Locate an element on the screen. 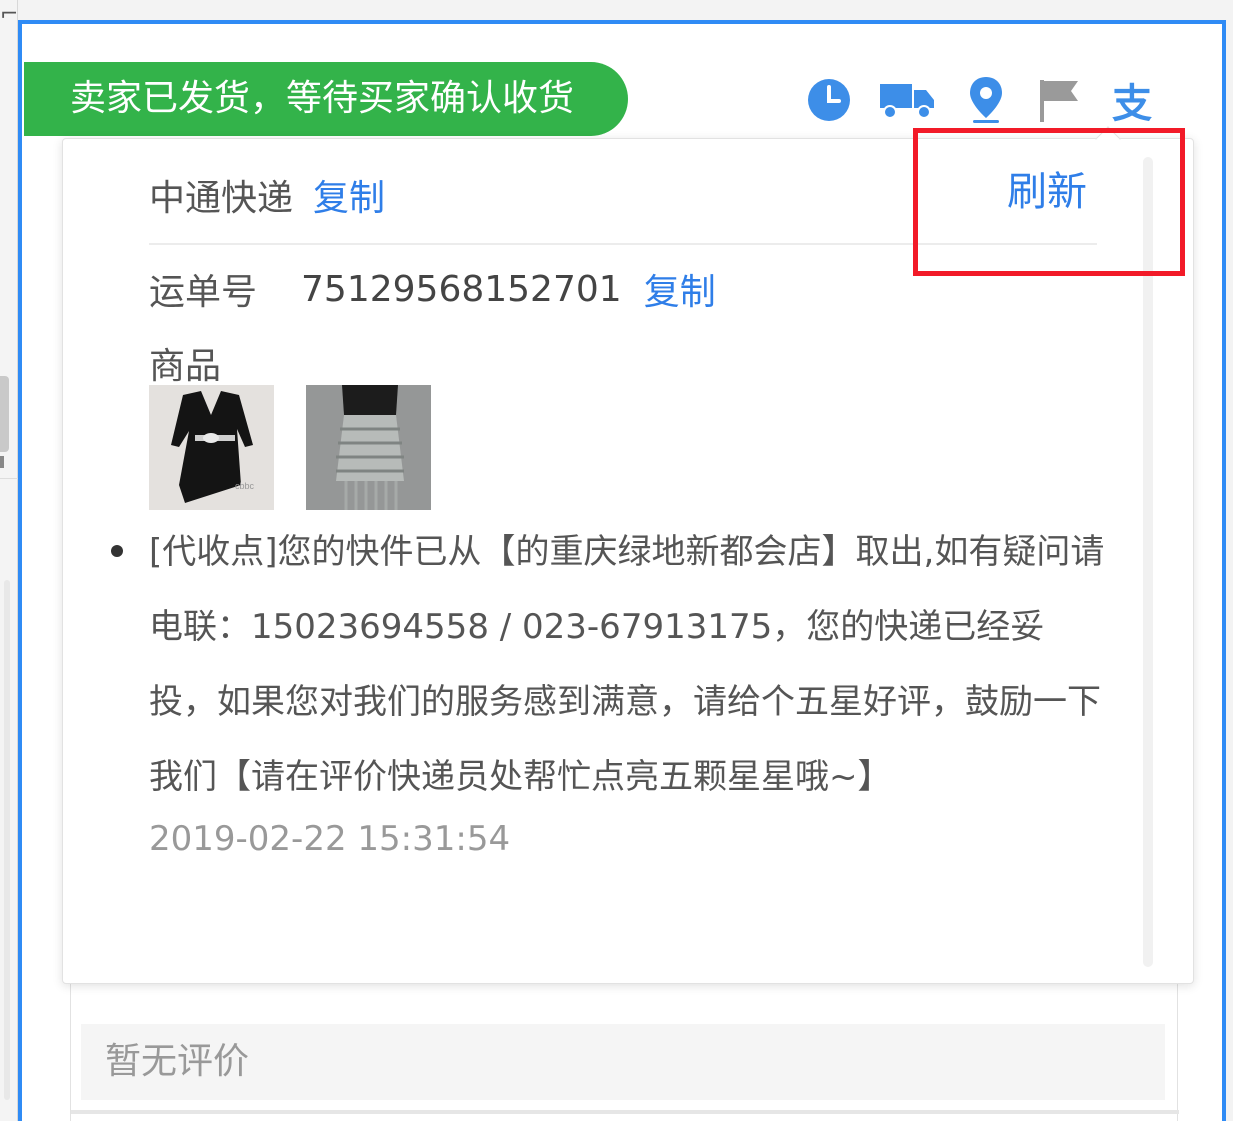 Image resolution: width=1233 pixels, height=1121 pixels. order-icon-bar: 支 is located at coordinates (981, 100).